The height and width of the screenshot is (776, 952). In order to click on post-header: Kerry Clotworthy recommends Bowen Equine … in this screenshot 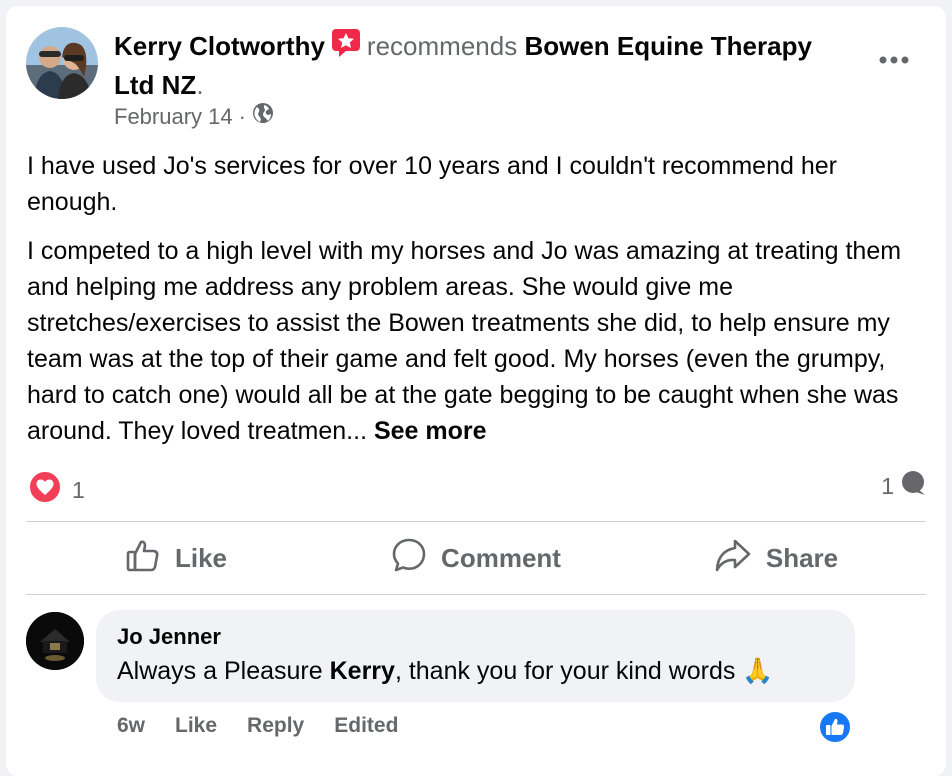, I will do `click(484, 65)`.